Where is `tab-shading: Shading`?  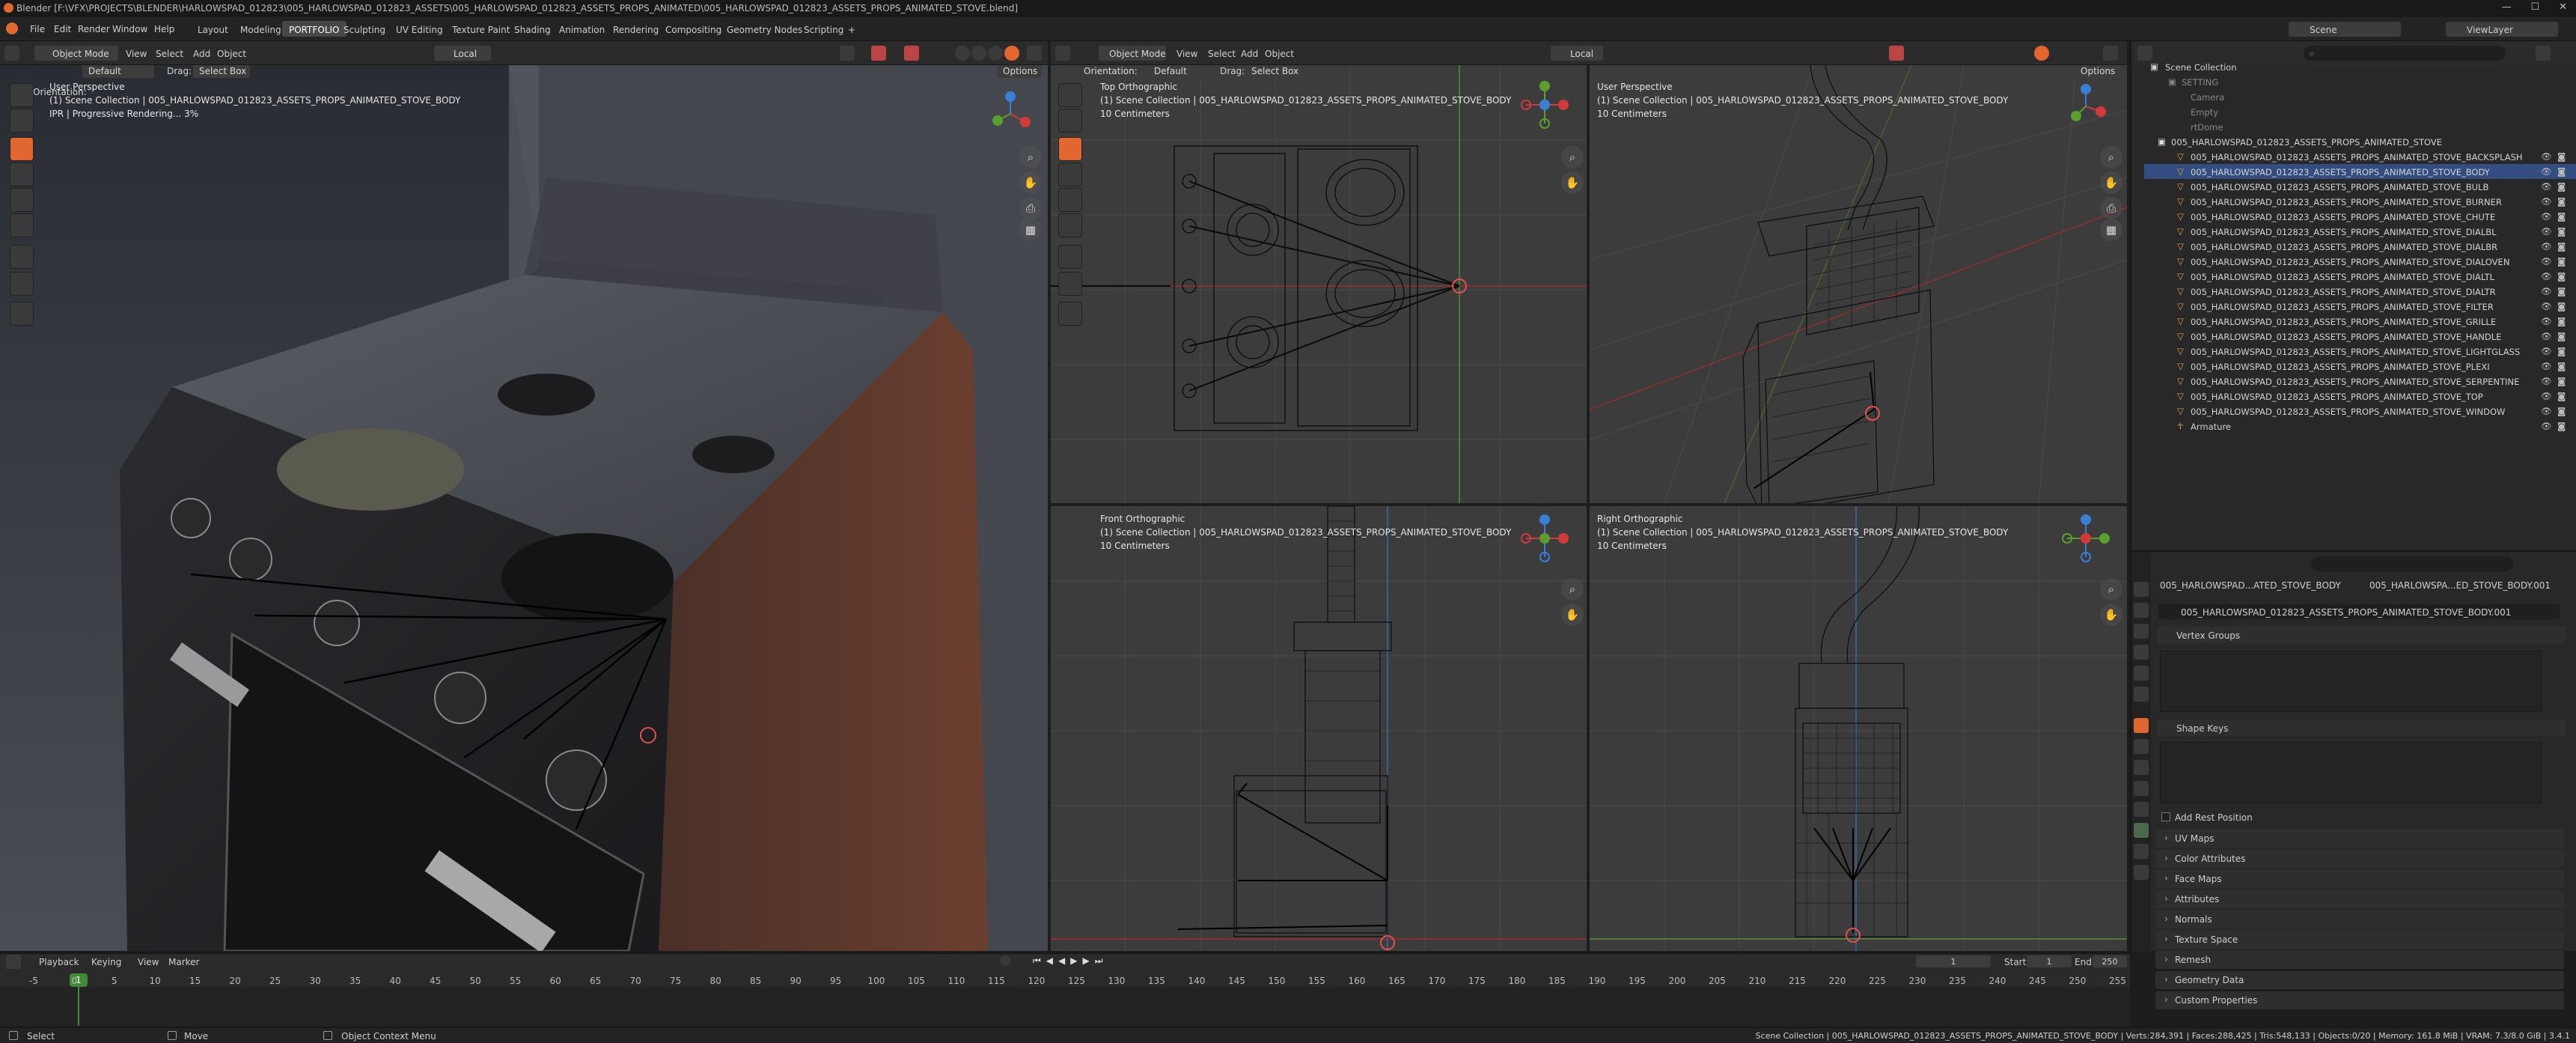
tab-shading: Shading is located at coordinates (532, 29).